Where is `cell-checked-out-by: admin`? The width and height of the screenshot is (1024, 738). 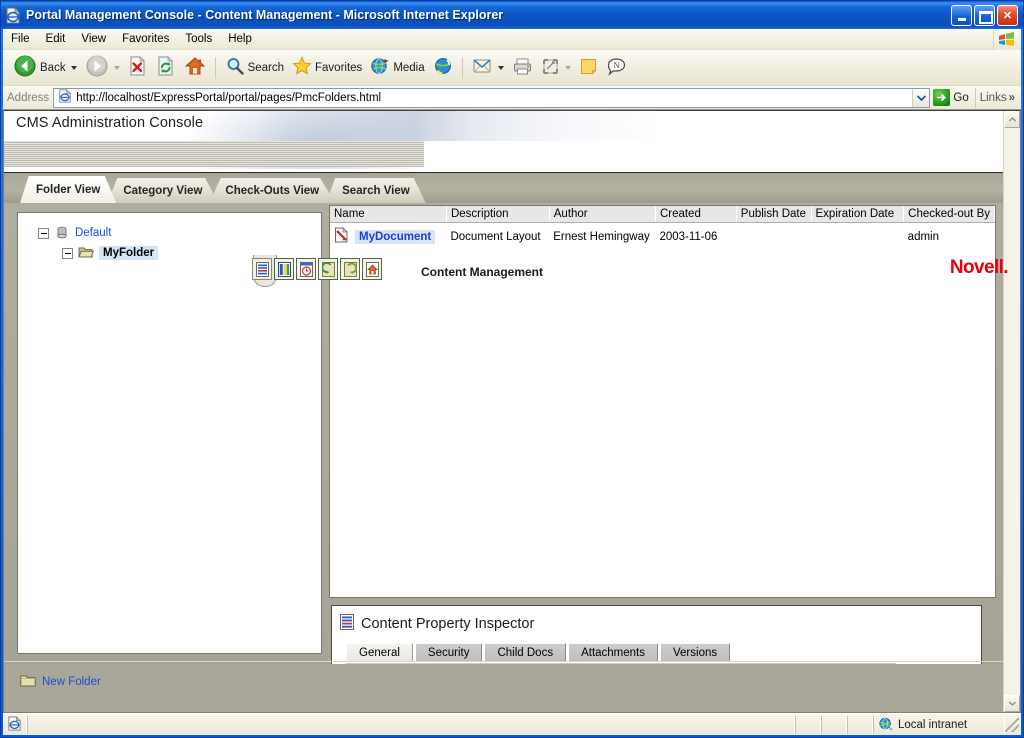 cell-checked-out-by: admin is located at coordinates (923, 236).